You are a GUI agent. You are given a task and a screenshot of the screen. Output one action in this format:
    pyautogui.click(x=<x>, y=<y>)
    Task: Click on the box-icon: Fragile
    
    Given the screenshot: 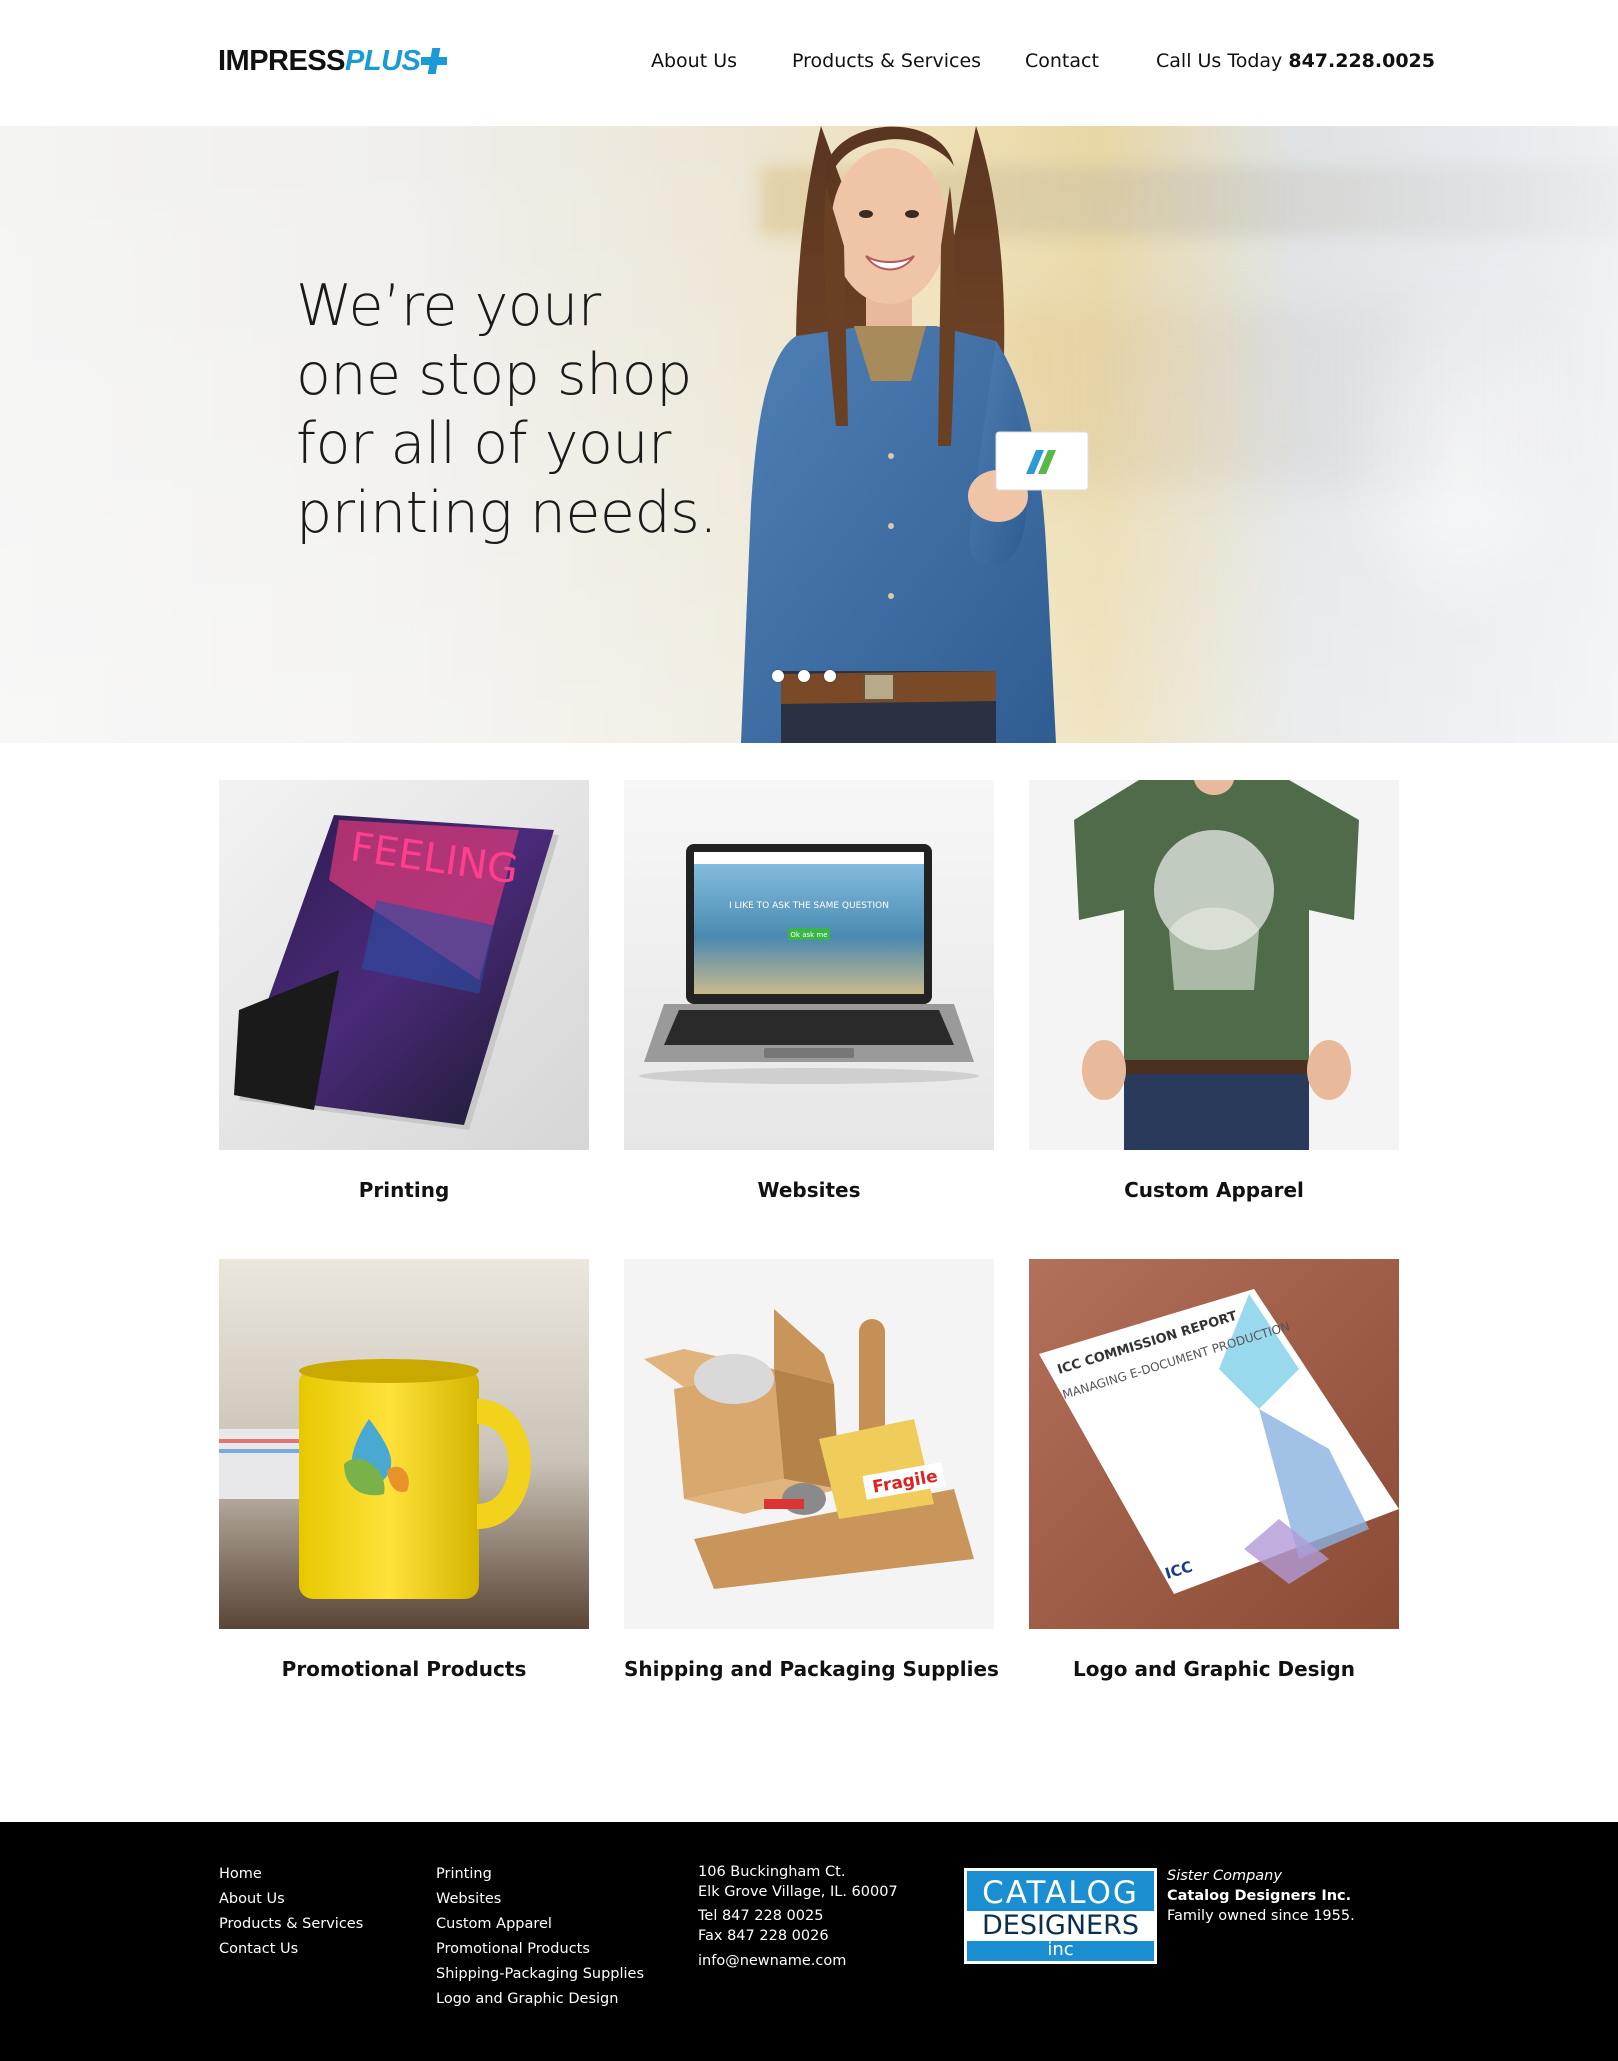 What is the action you would take?
    pyautogui.click(x=809, y=1444)
    